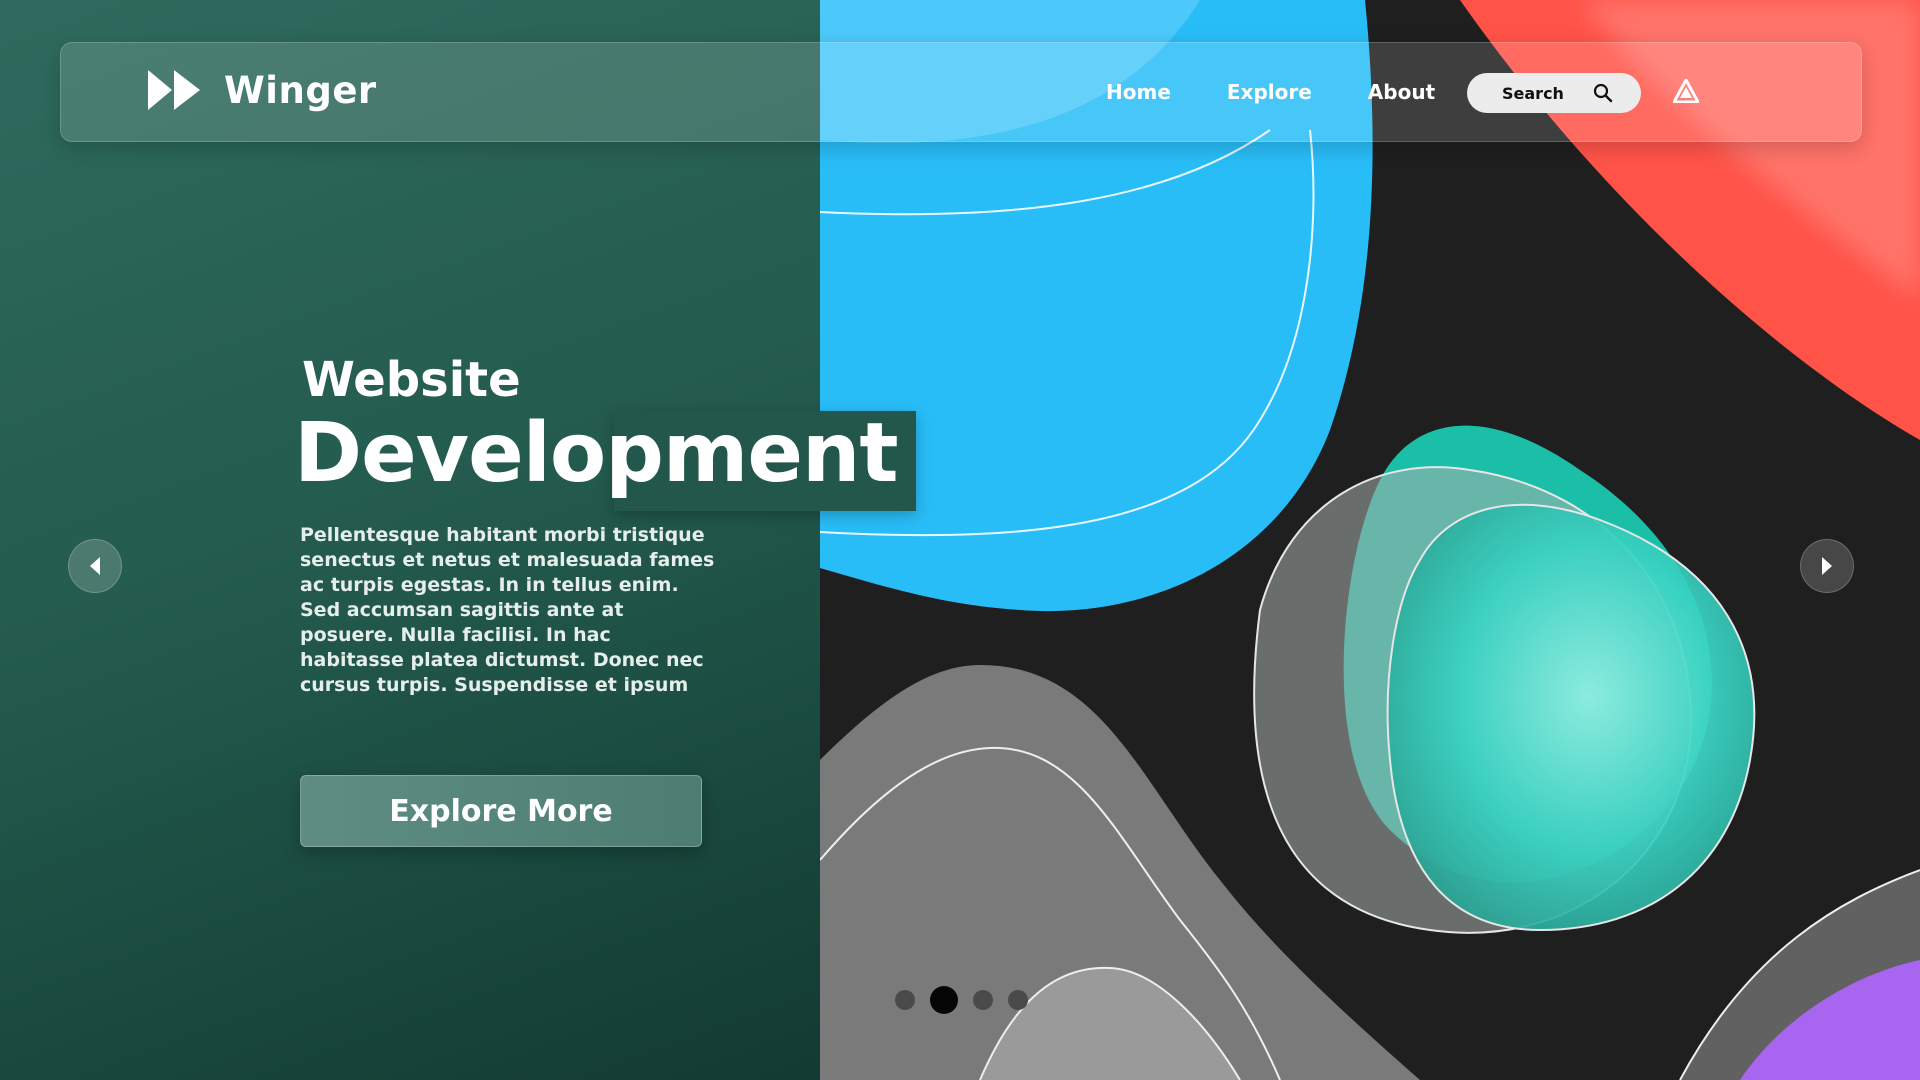  I want to click on brand-logo: Winger, so click(261, 90).